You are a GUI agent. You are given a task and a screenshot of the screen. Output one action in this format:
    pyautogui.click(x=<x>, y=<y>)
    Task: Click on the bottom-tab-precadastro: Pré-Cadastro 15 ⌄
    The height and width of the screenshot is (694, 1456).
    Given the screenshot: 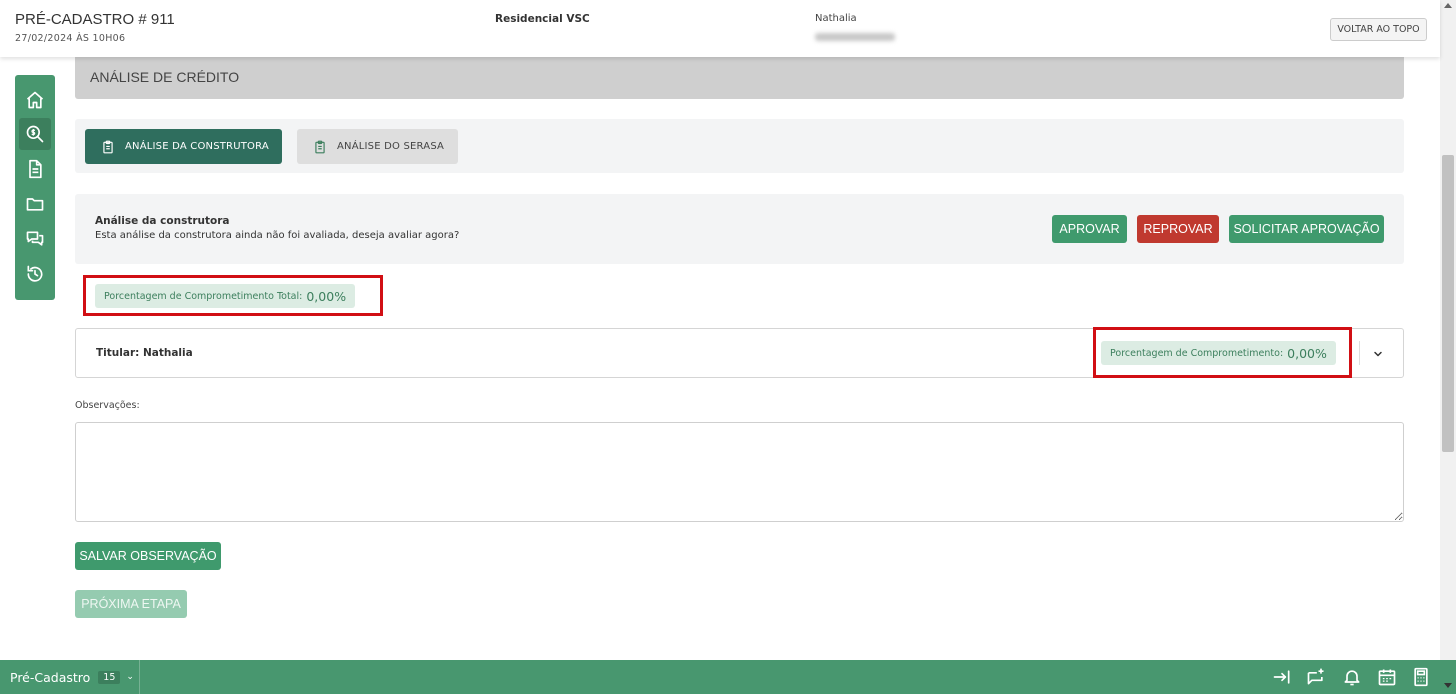 What is the action you would take?
    pyautogui.click(x=70, y=677)
    